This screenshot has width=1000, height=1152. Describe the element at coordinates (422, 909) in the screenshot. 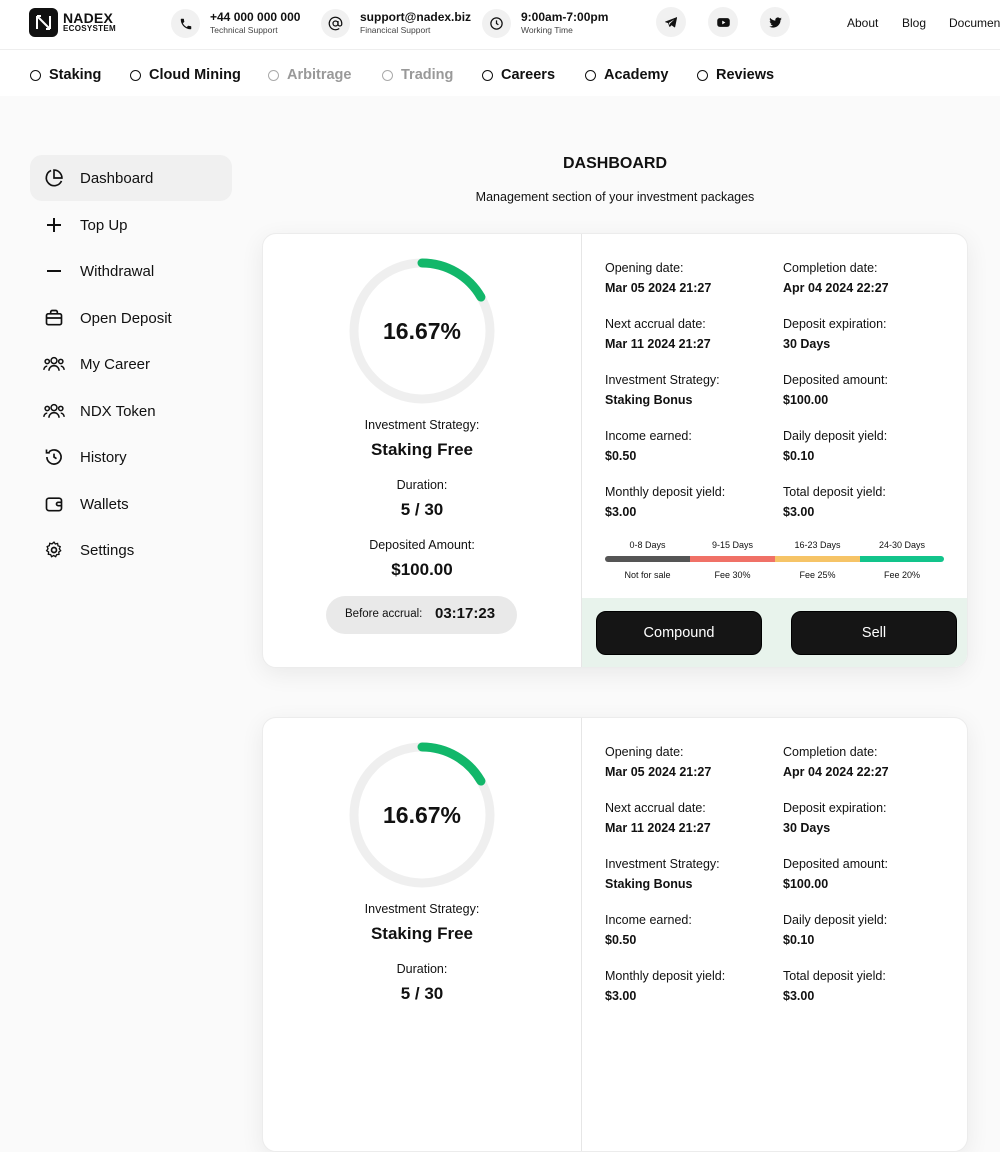

I see `strategy-label: Investment Strategy:` at that location.